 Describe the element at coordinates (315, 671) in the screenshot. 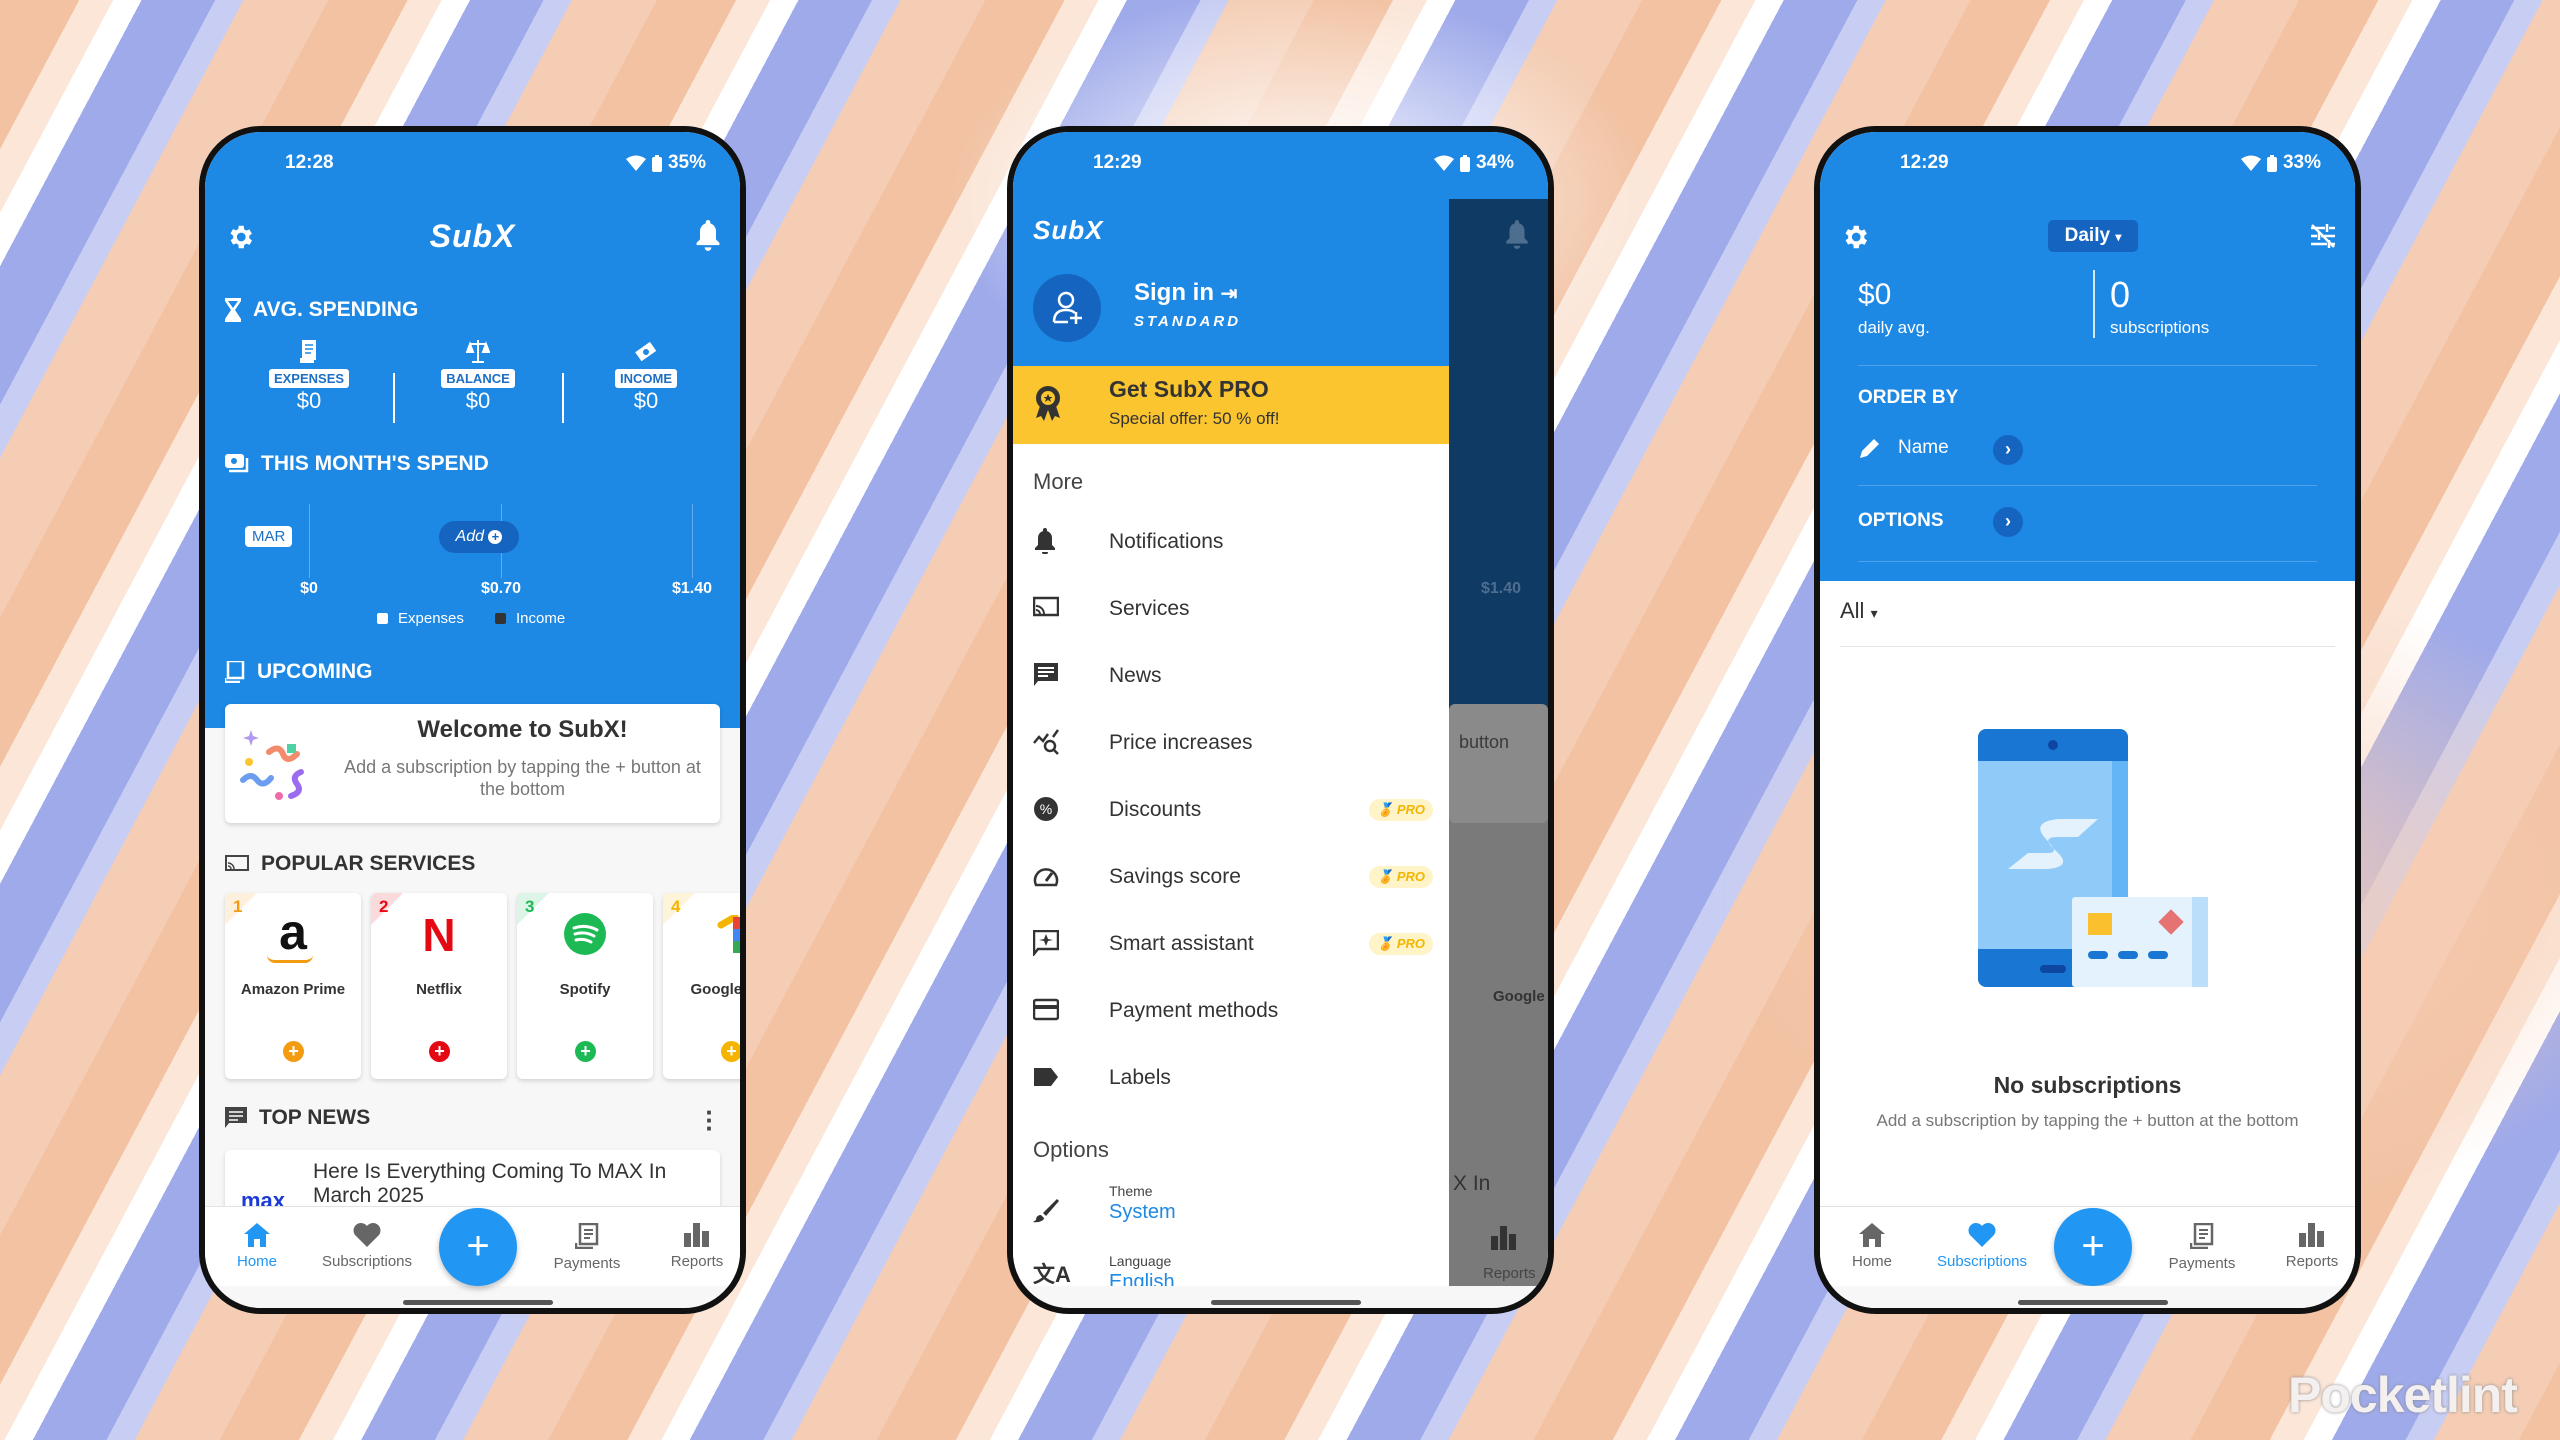

I see `upcoming-title: UPCOMING` at that location.